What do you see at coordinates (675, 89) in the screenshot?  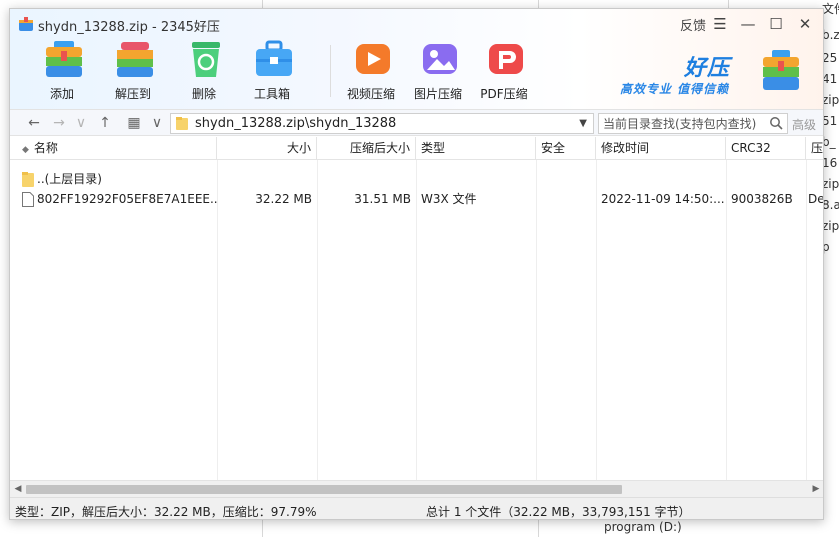 I see `brand-tagline: 高效专业 值得信赖` at bounding box center [675, 89].